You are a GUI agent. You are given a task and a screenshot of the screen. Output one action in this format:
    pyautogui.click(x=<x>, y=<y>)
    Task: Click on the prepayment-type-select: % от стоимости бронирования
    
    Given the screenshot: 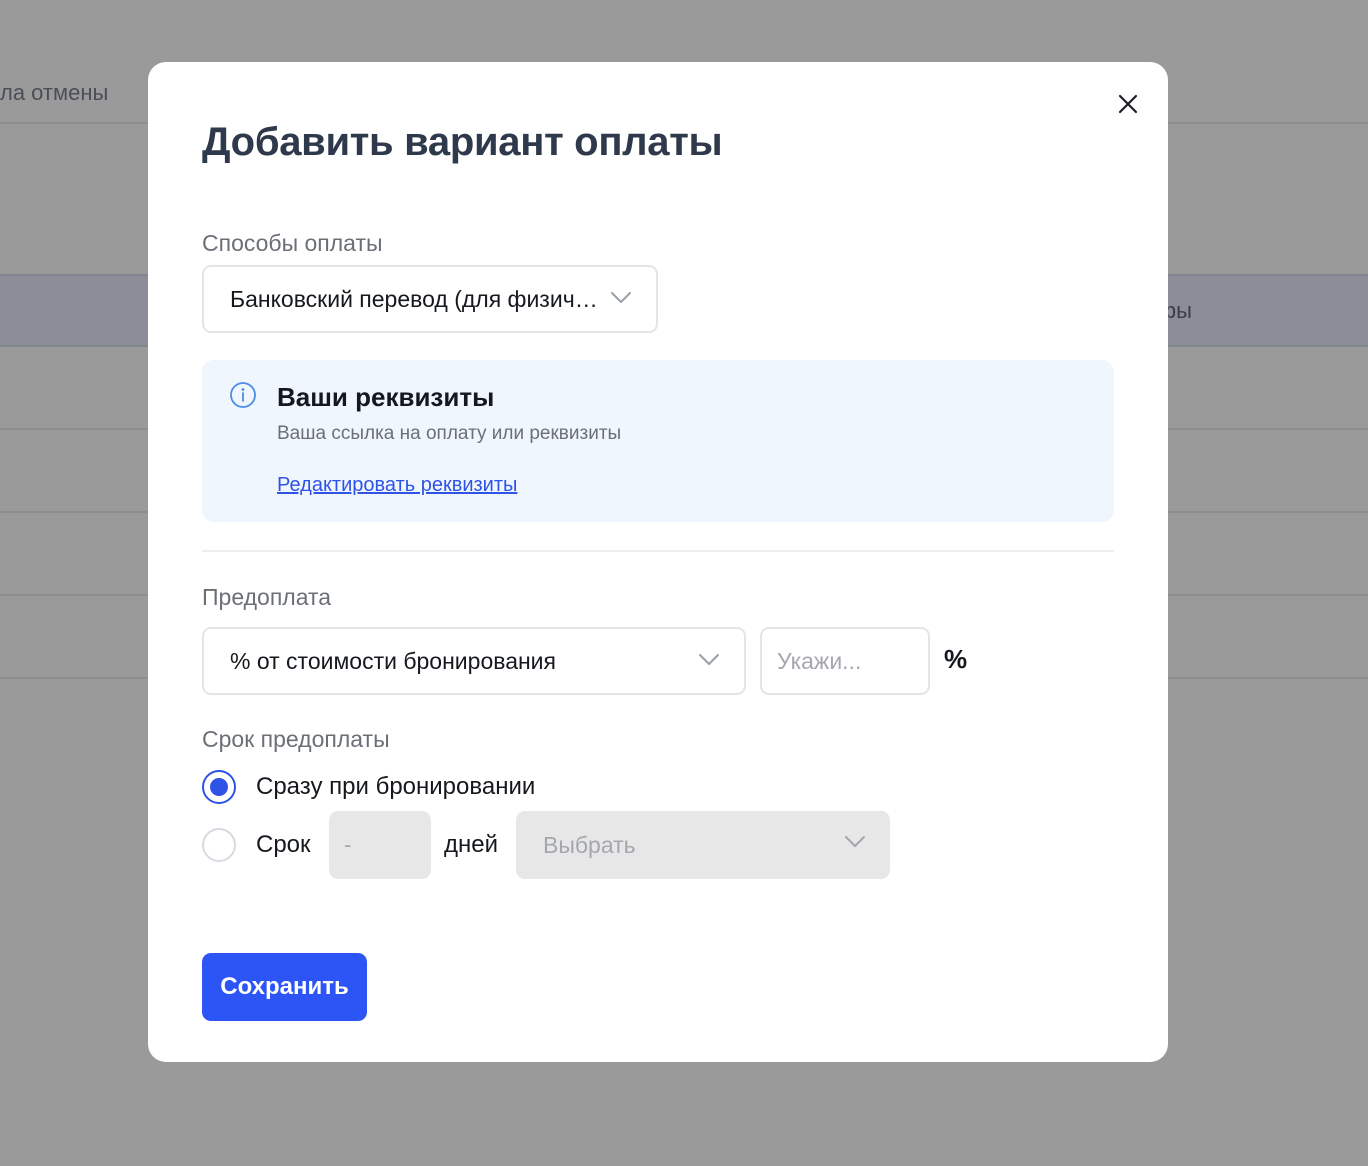 What is the action you would take?
    pyautogui.click(x=474, y=661)
    